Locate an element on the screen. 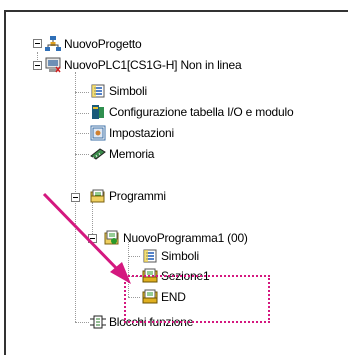 Image resolution: width=349 pixels, height=355 pixels. tree-node-program: NuovoProgramma1 (00) is located at coordinates (176, 238).